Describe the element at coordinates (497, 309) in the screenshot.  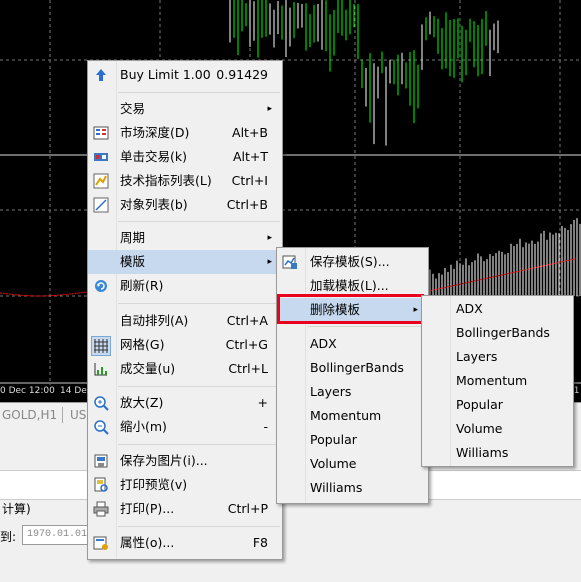
I see `menu-item-delete-adx: ADX` at that location.